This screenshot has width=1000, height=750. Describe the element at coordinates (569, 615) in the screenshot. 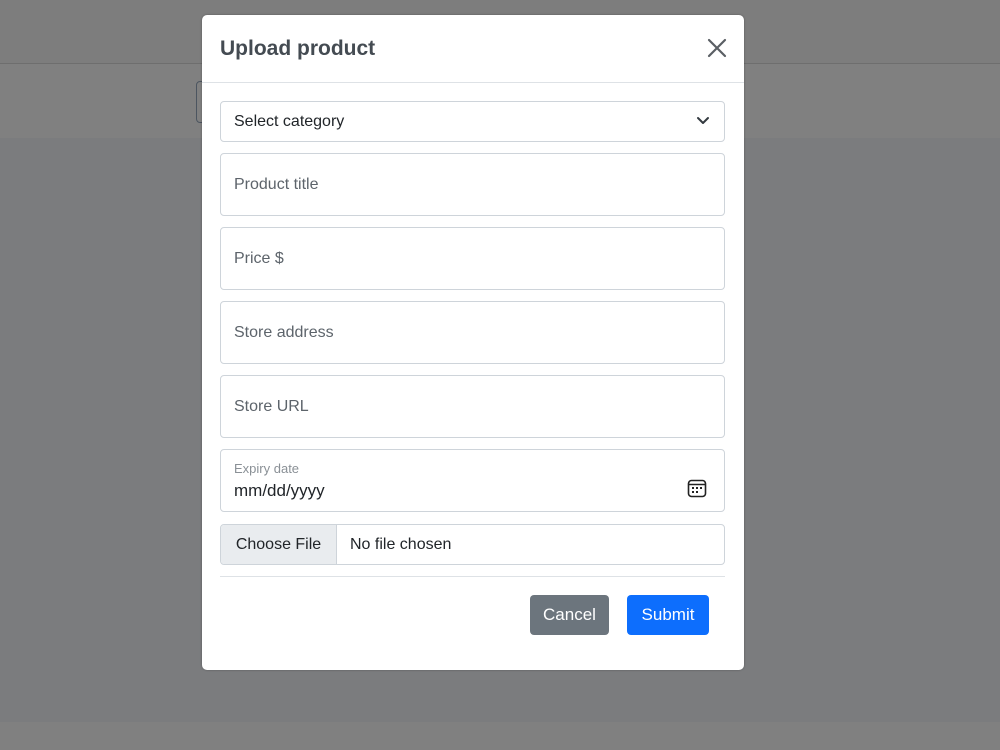

I see `cancel-button: Cancel` at that location.